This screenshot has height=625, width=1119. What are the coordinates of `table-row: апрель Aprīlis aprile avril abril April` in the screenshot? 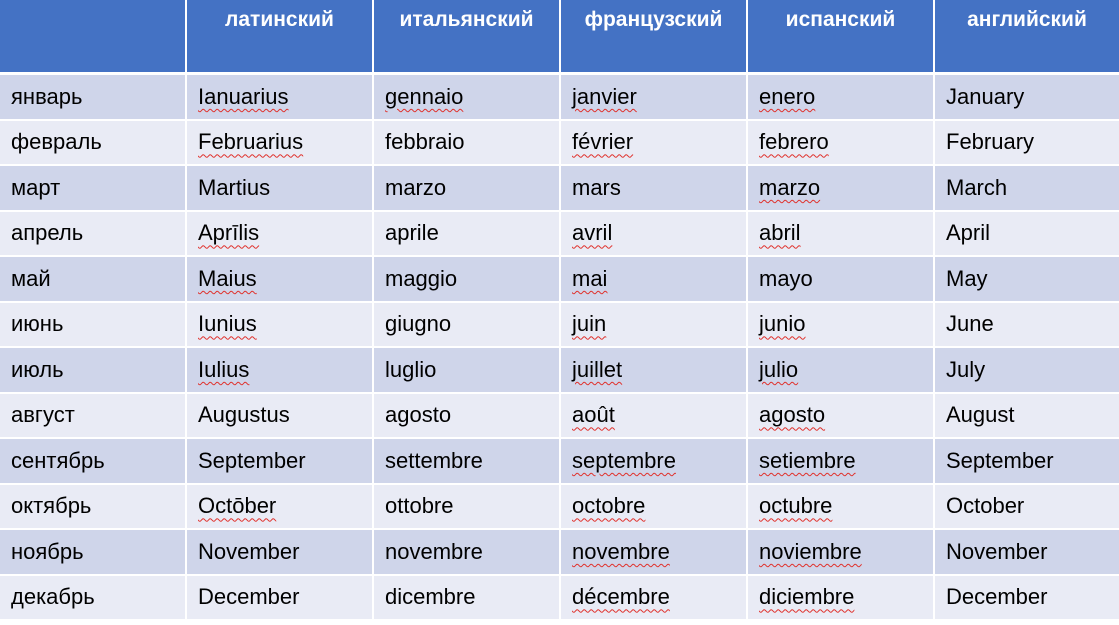 It's located at (559, 234).